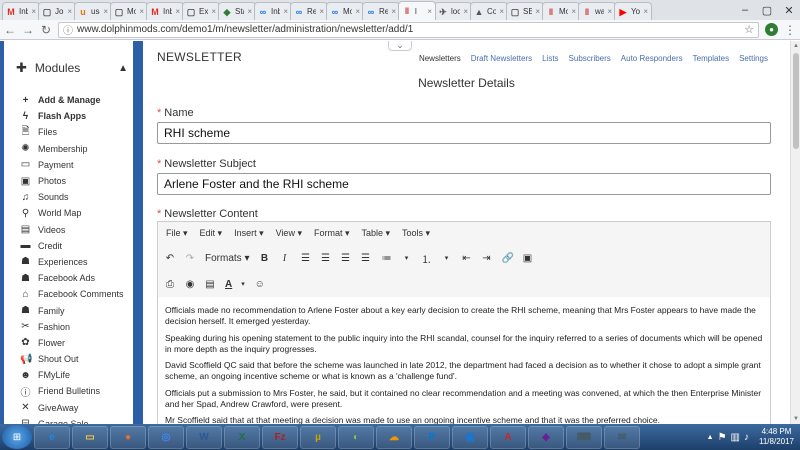  I want to click on sidebar-item: 📢 Shout Out, so click(76, 359).